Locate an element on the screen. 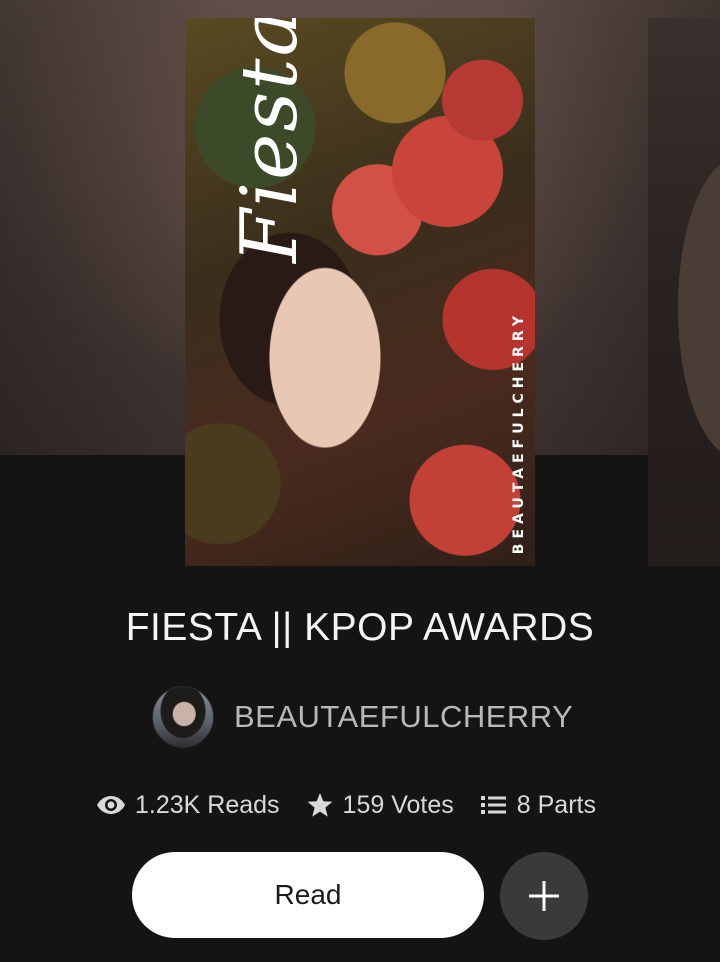 This screenshot has height=962, width=720. votes-stat: 159 Votes is located at coordinates (380, 805).